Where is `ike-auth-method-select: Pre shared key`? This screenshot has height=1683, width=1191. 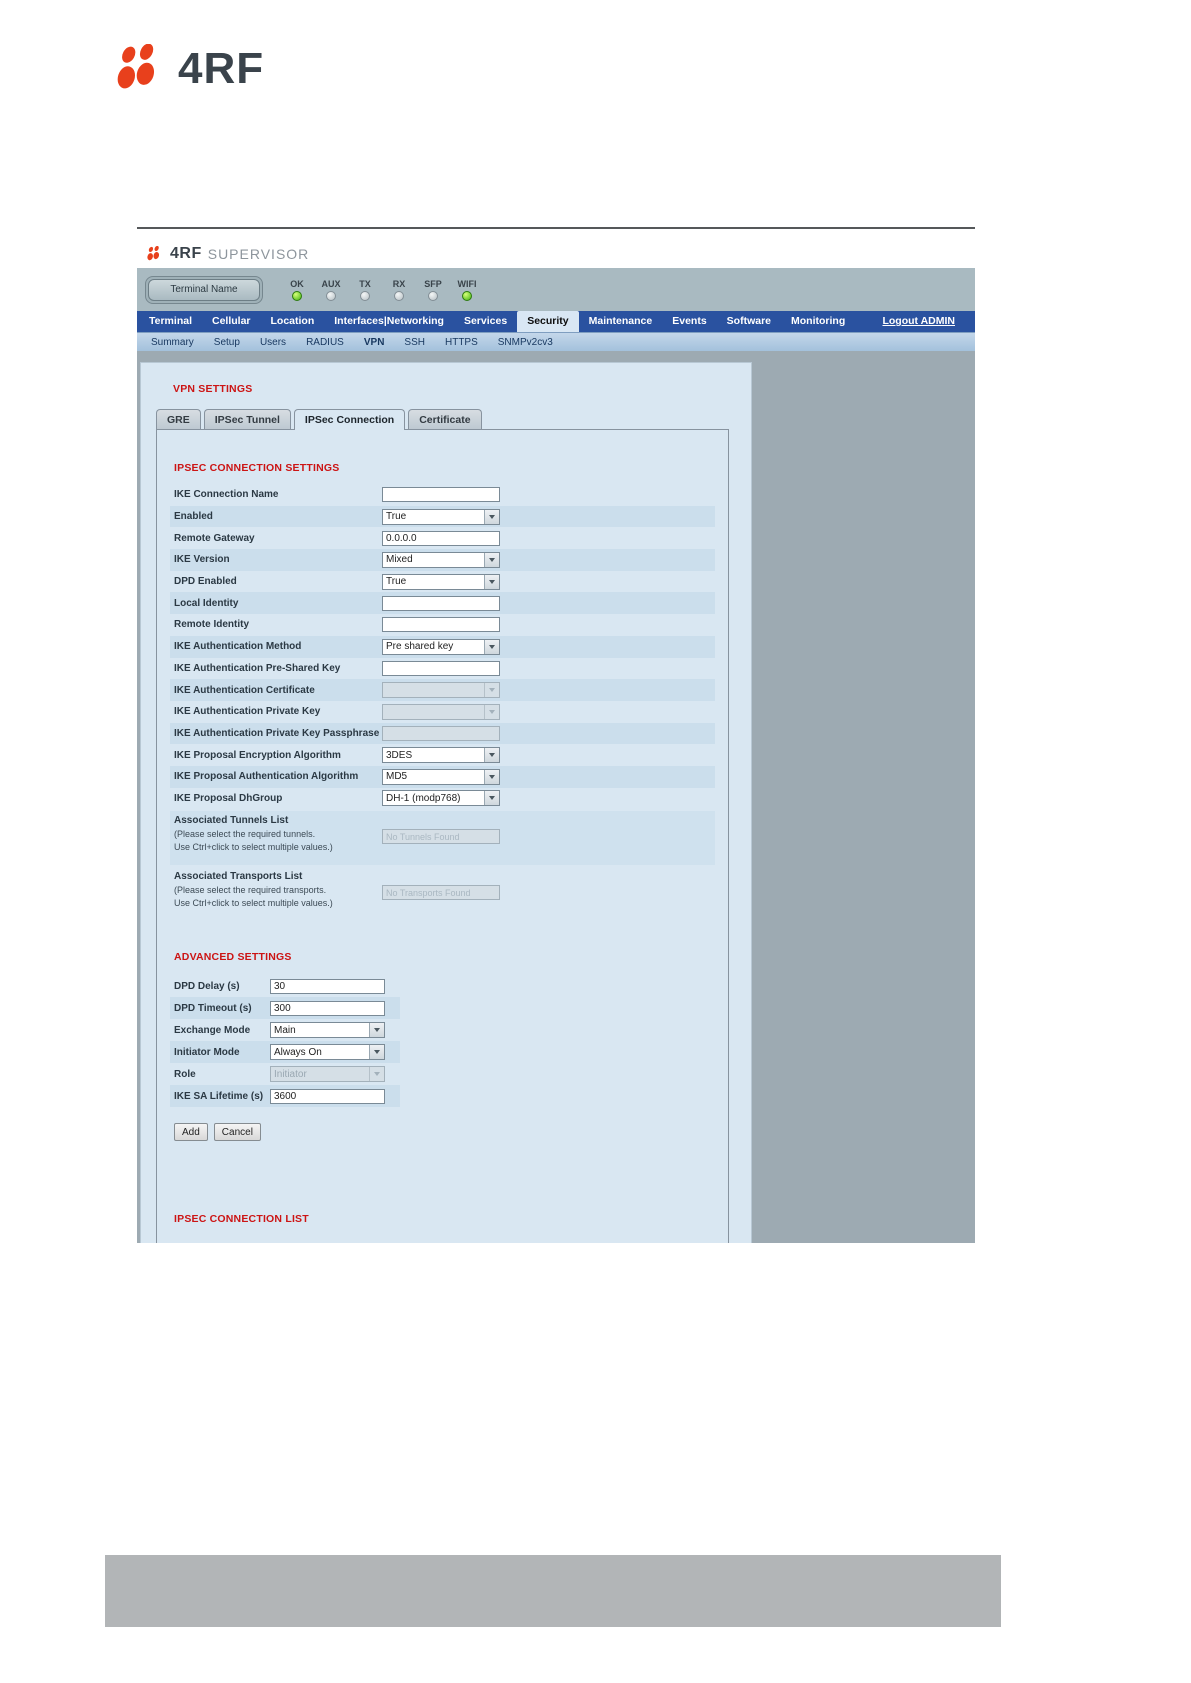
ike-auth-method-select: Pre shared key is located at coordinates (441, 646).